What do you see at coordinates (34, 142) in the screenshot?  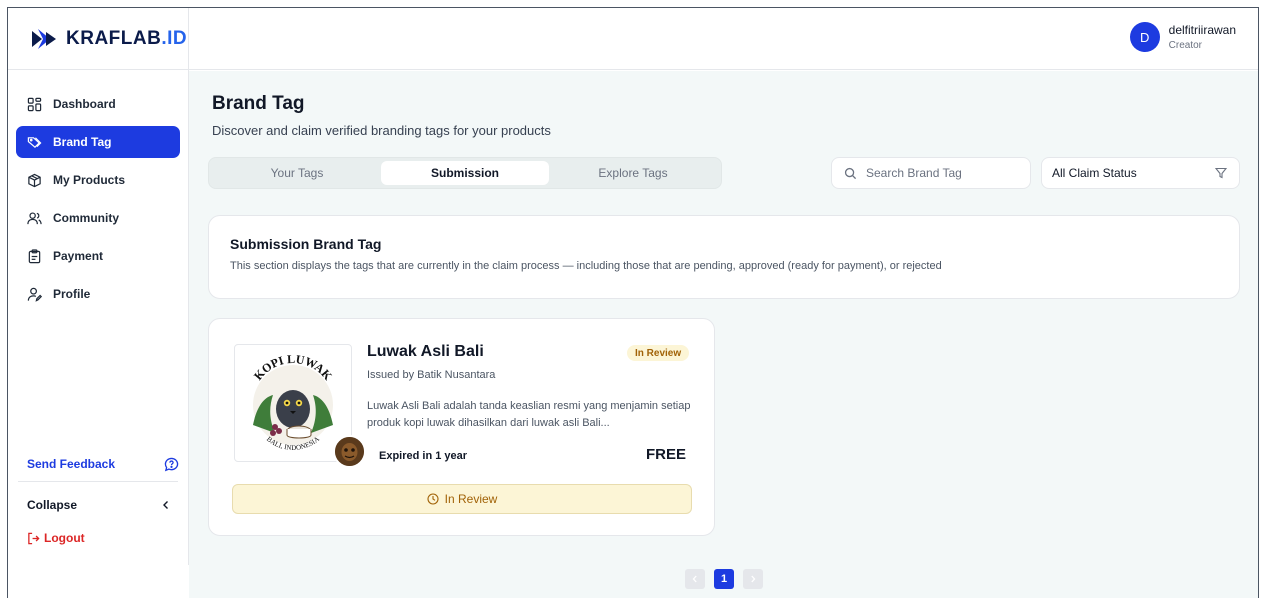 I see `tag-icon` at bounding box center [34, 142].